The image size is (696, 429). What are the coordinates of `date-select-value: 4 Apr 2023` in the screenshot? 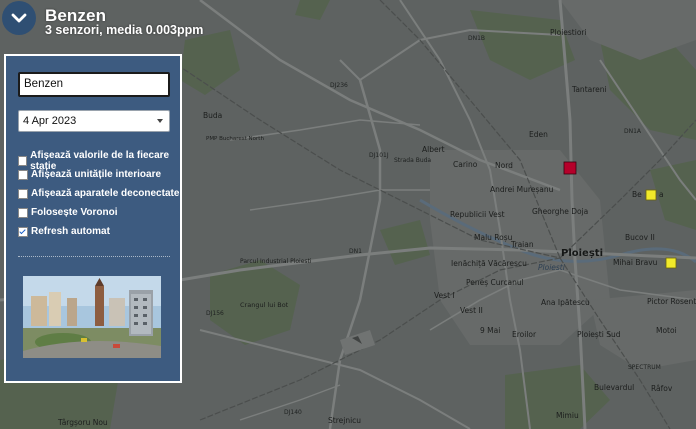 It's located at (50, 121).